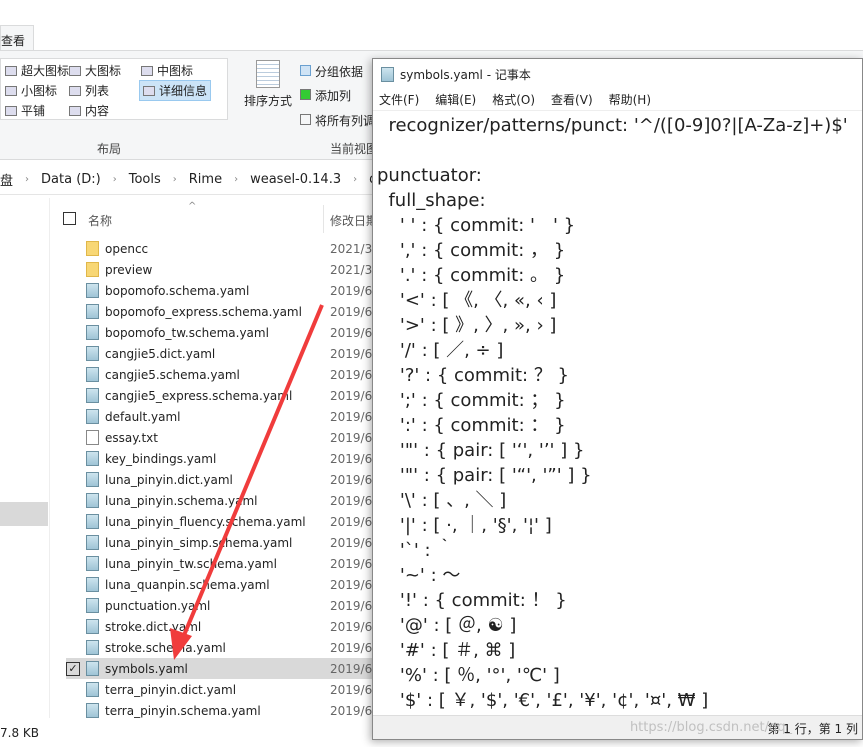  I want to click on window-title: symbols.yaml - 记事本, so click(465, 74).